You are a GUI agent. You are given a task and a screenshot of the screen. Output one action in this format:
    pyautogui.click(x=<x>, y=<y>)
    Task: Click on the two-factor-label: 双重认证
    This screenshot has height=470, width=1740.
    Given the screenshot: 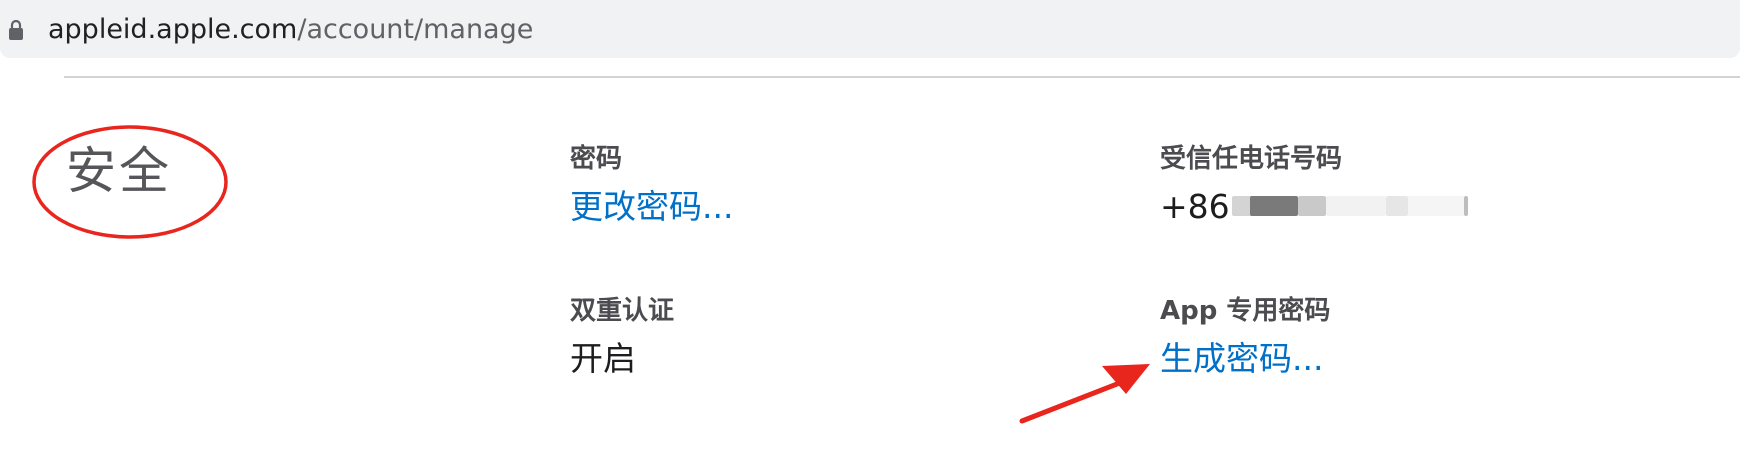 What is the action you would take?
    pyautogui.click(x=622, y=311)
    